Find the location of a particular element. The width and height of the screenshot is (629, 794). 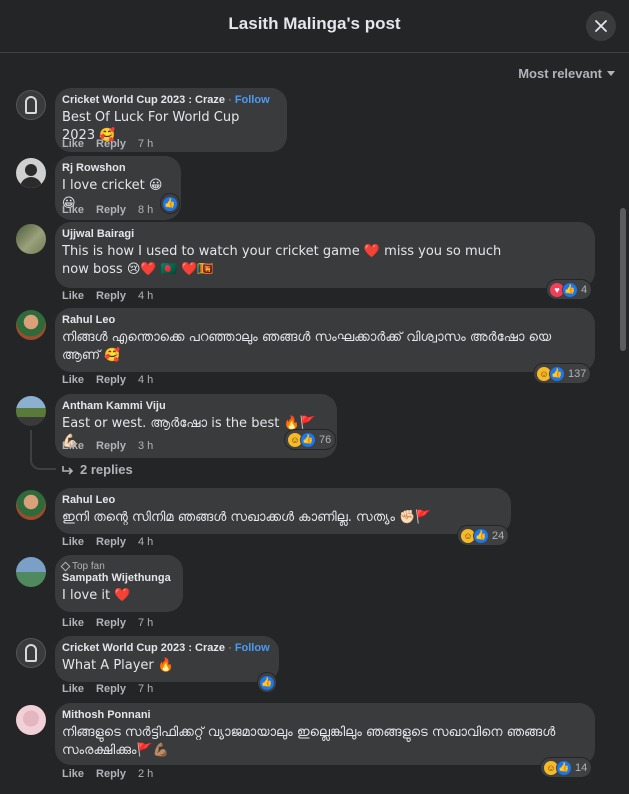

comment-actions: Like Reply 3 h is located at coordinates (107, 446).